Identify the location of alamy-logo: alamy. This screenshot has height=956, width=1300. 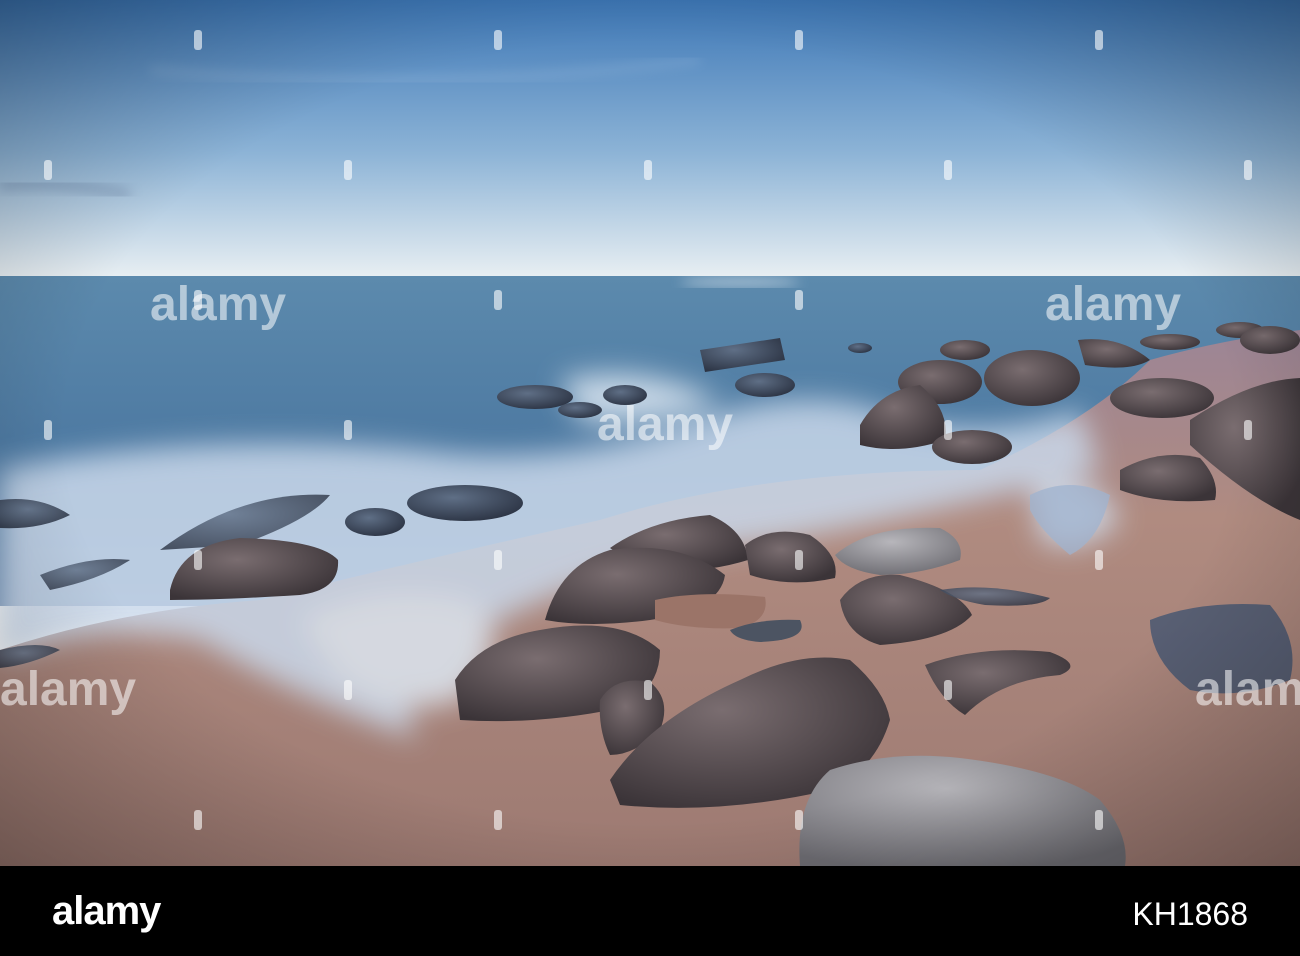
(106, 911).